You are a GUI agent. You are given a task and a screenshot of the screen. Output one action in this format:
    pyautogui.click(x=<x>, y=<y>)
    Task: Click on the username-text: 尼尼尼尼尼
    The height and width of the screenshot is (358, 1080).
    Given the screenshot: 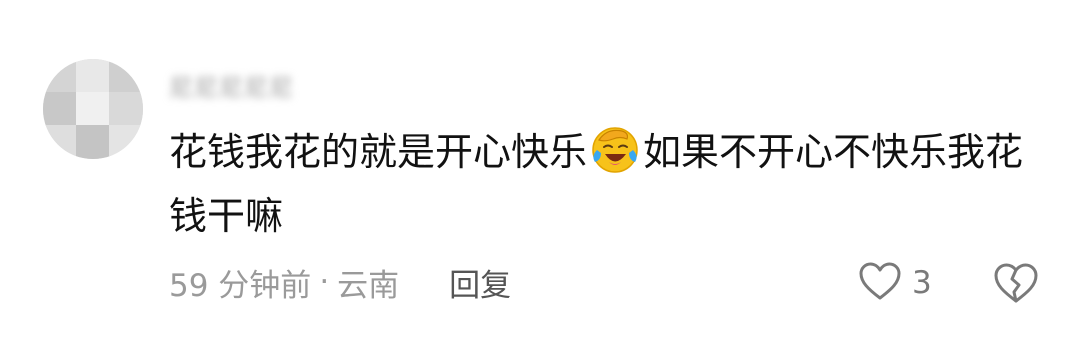 What is the action you would take?
    pyautogui.click(x=231, y=87)
    